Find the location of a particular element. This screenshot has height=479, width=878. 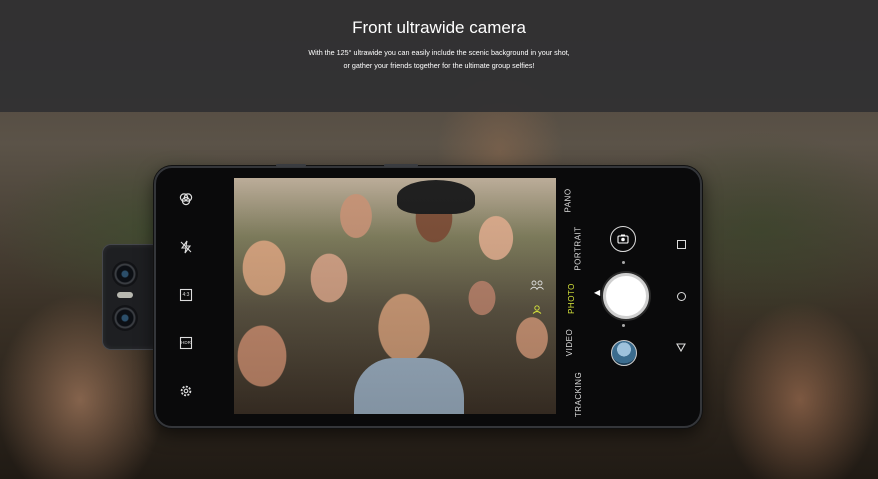

recent-apps-icon is located at coordinates (681, 244).